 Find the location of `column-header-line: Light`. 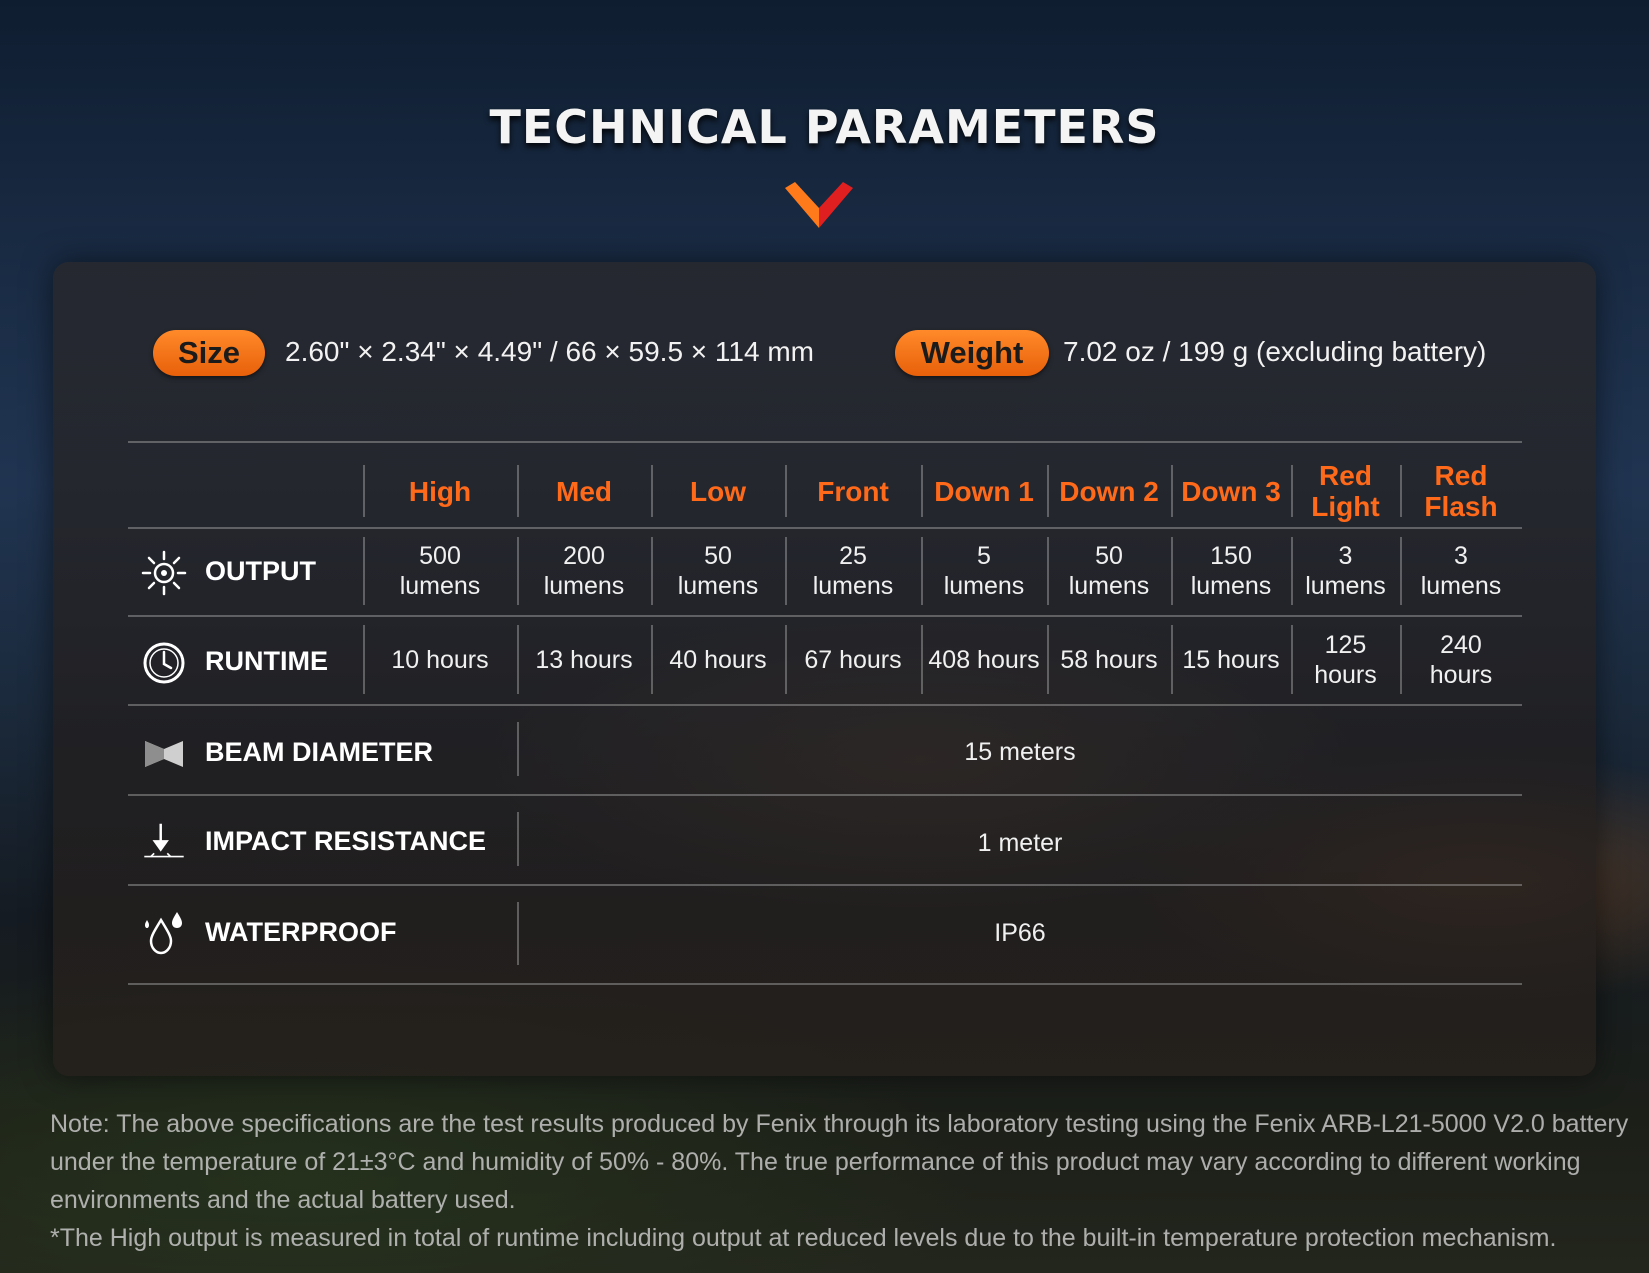

column-header-line: Light is located at coordinates (1345, 506).